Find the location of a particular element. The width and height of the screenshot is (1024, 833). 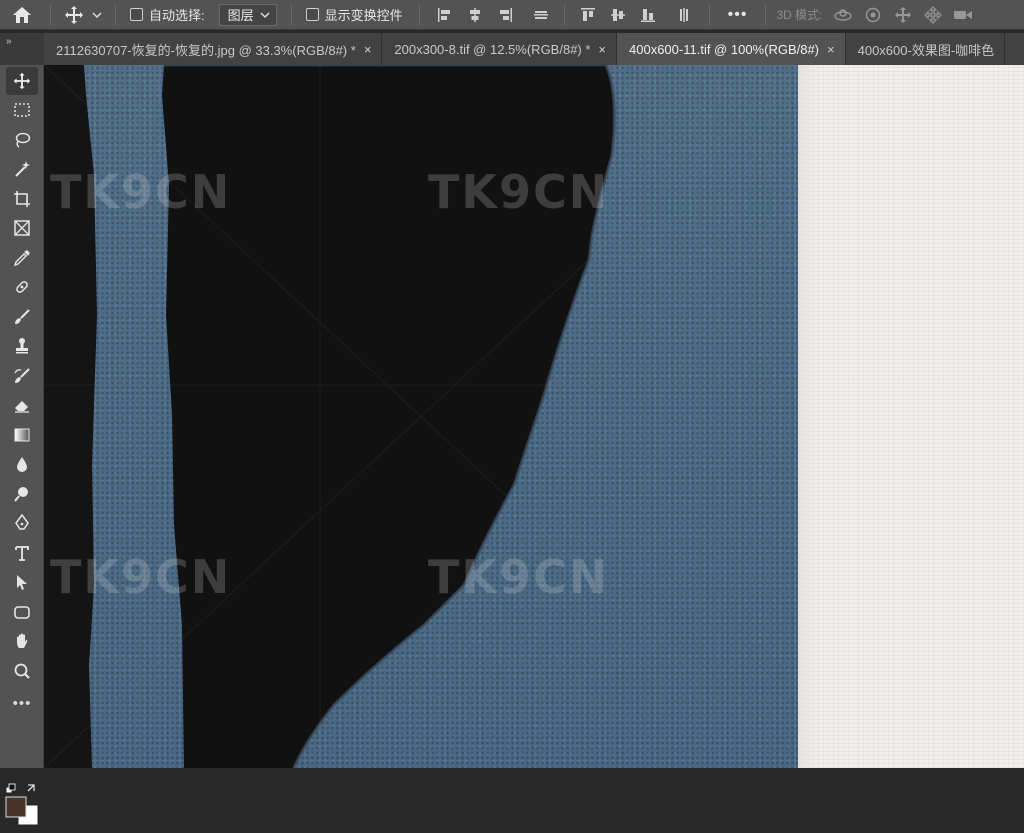

crop-tool is located at coordinates (22, 199).